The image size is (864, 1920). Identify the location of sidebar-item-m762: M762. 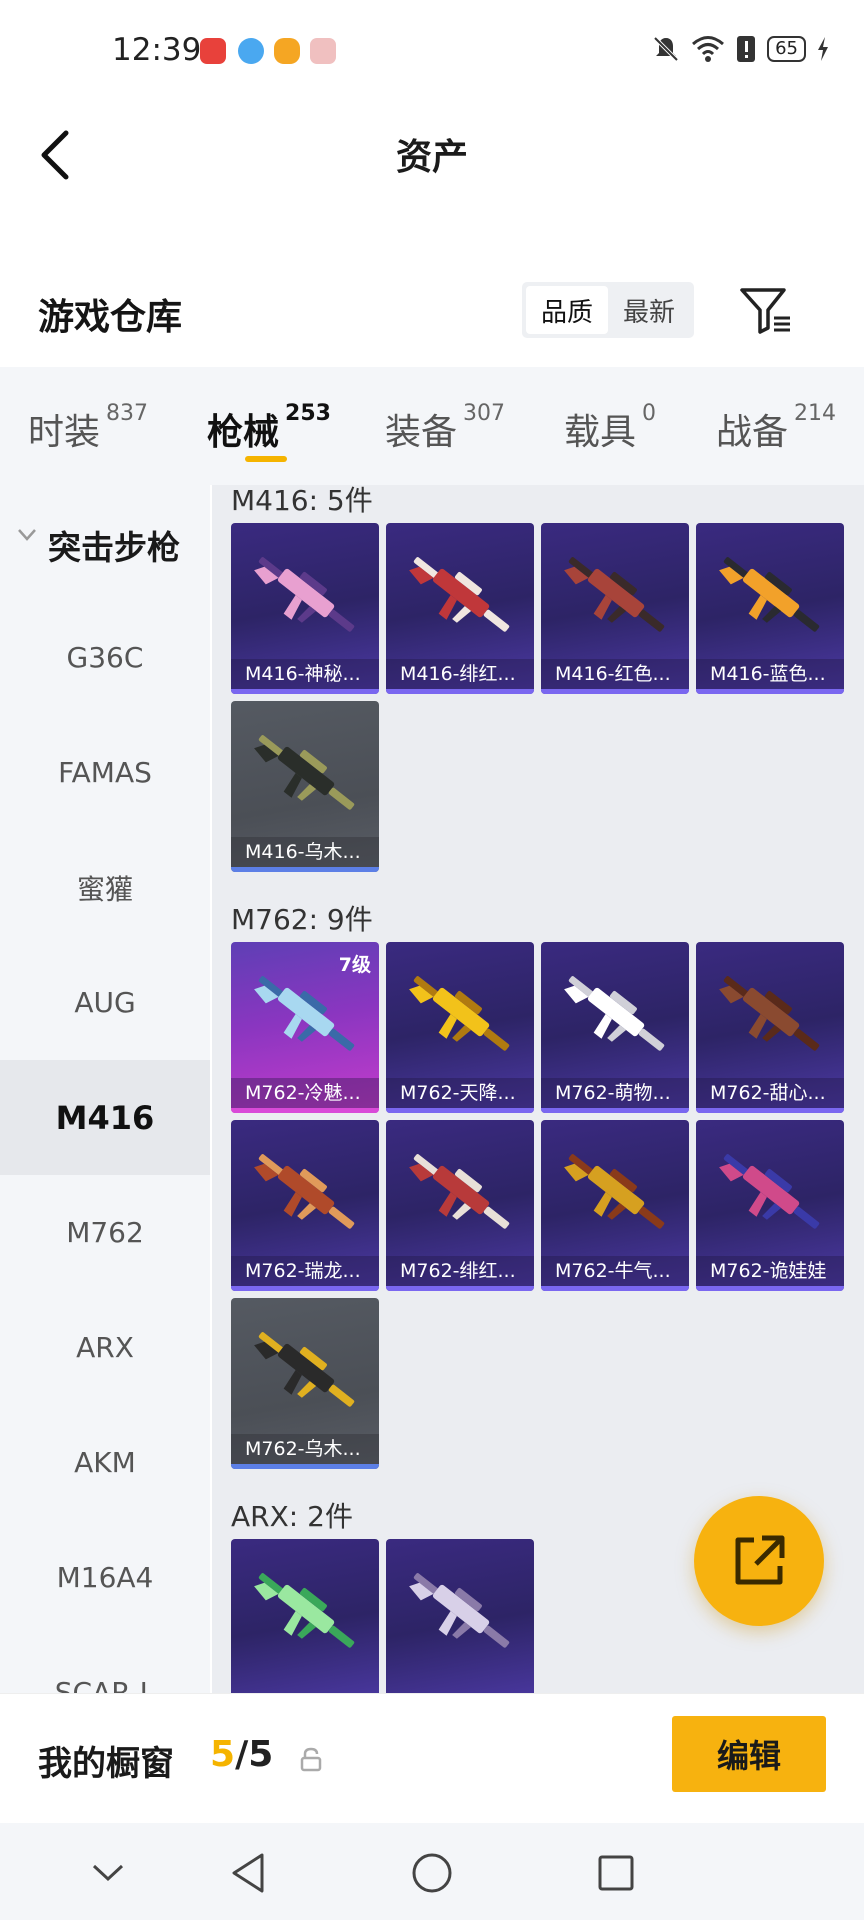
(105, 1232).